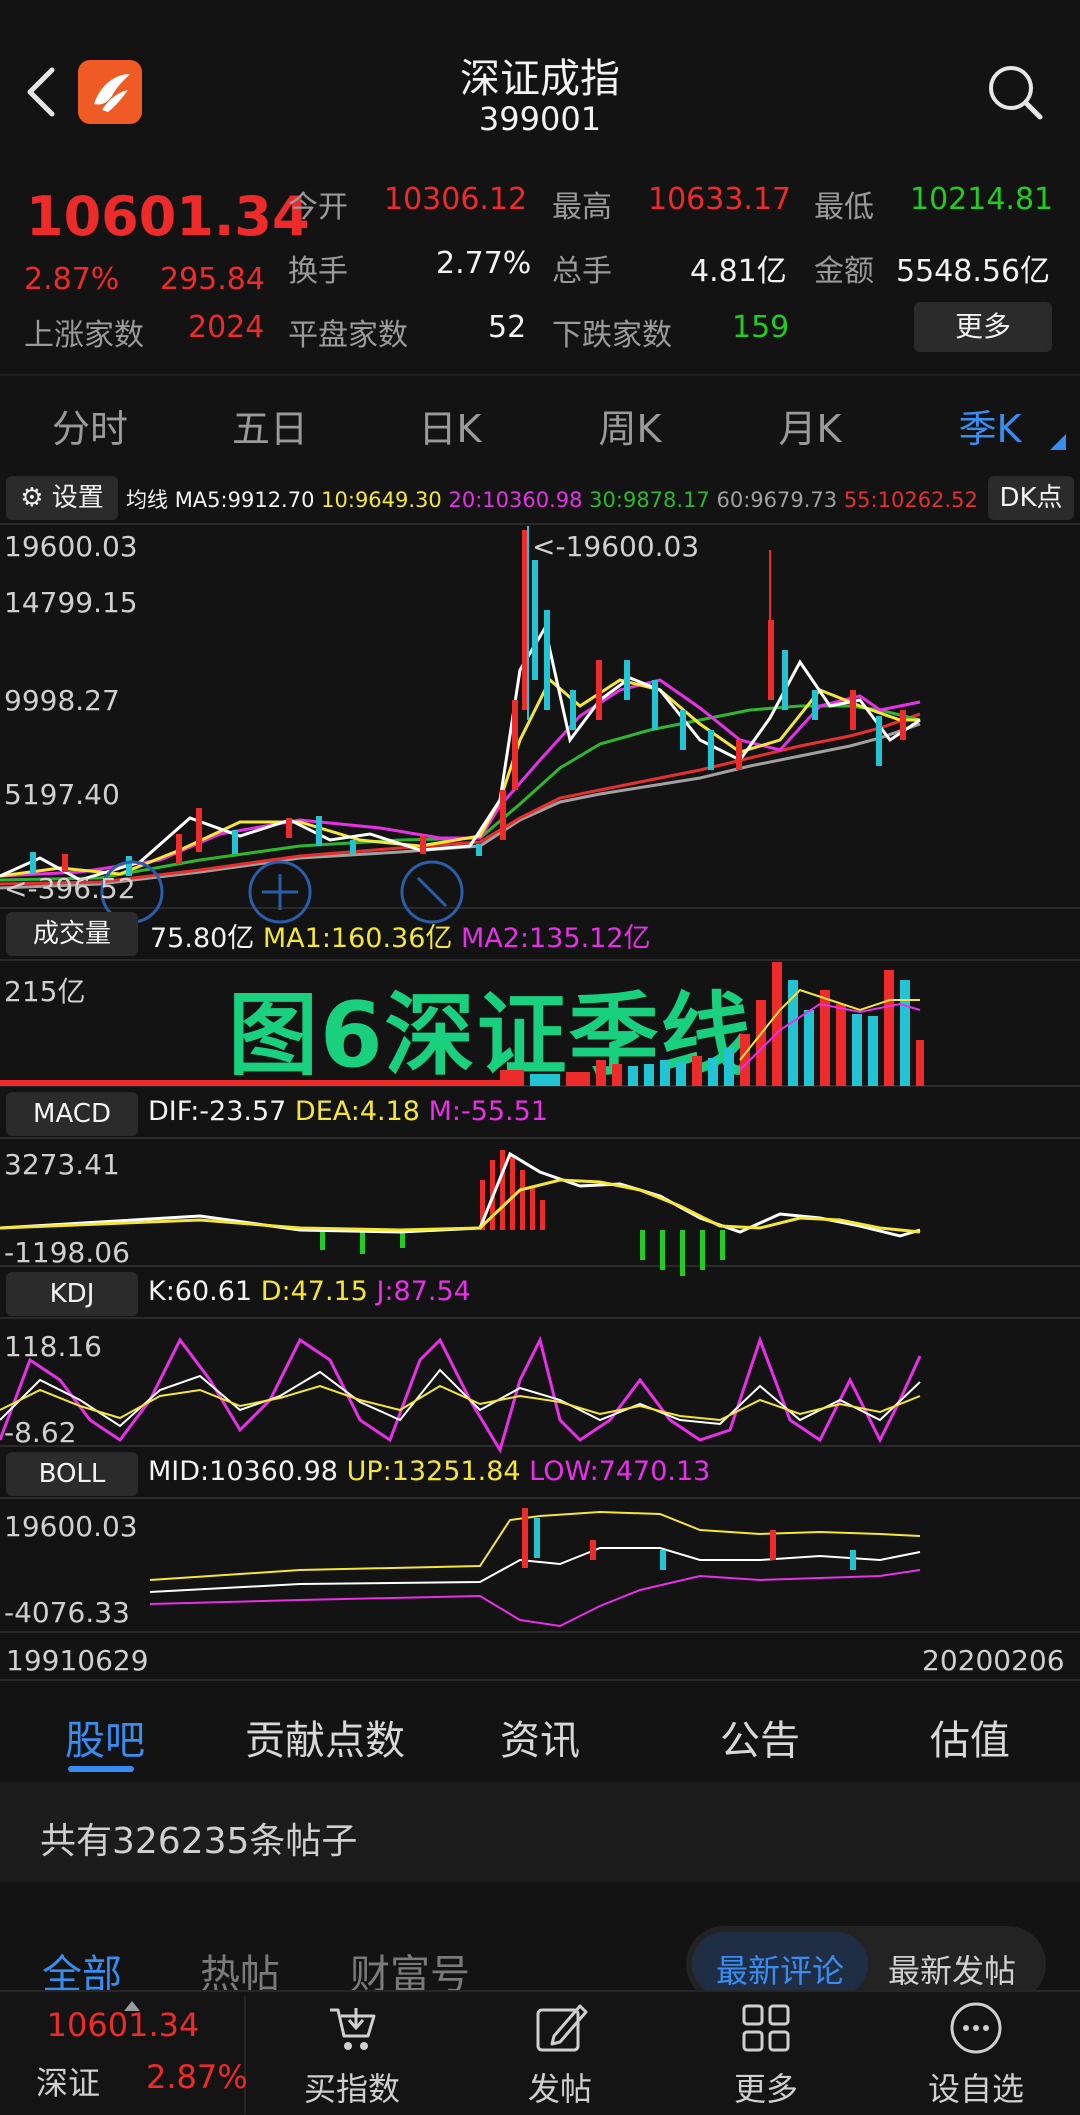 This screenshot has height=2115, width=1080. What do you see at coordinates (110, 92) in the screenshot?
I see `app-logo-icon` at bounding box center [110, 92].